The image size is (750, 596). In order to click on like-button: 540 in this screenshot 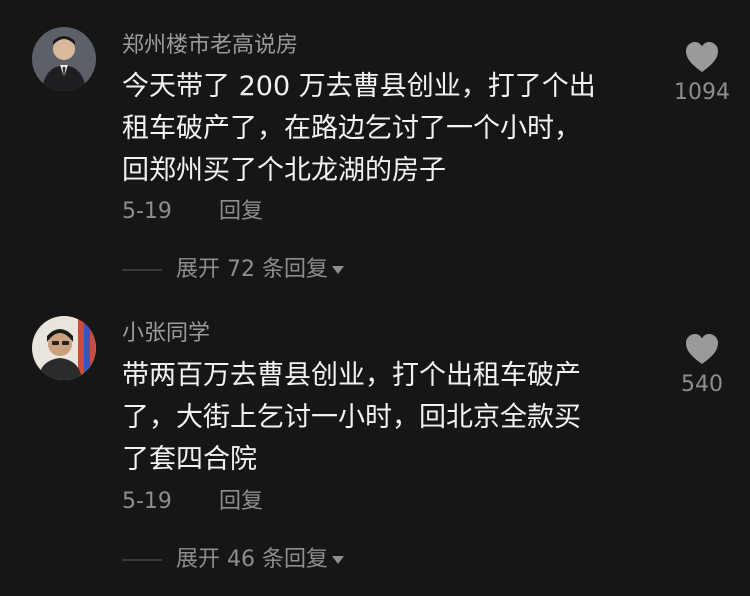, I will do `click(702, 365)`.